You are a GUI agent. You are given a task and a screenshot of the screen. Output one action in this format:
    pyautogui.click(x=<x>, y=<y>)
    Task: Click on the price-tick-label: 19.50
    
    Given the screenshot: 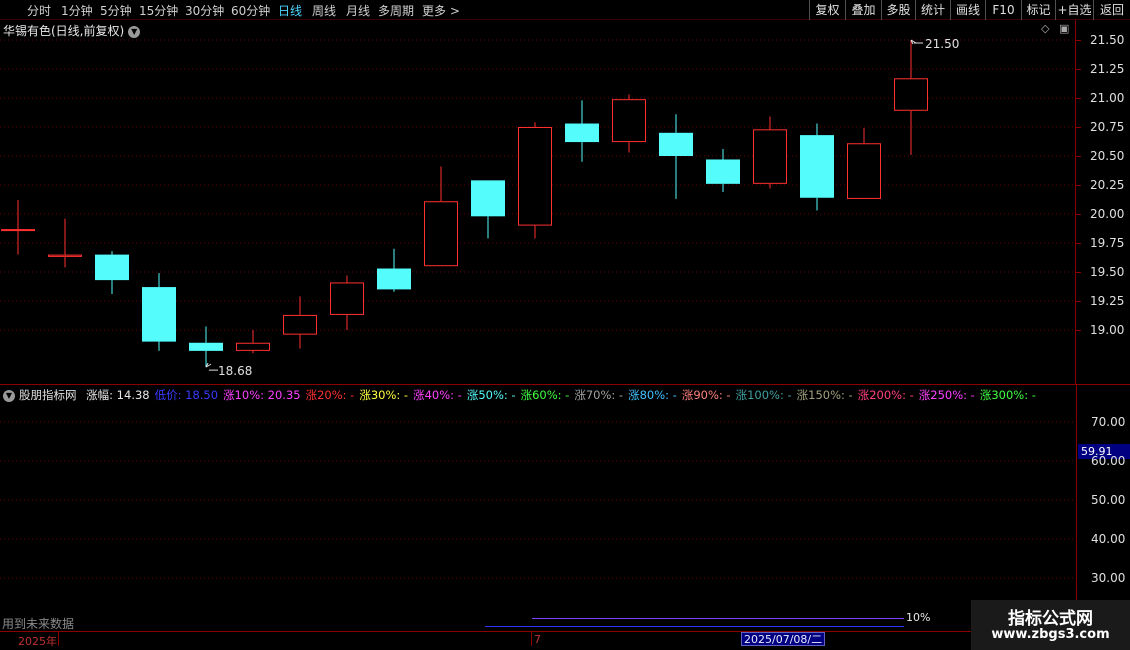 What is the action you would take?
    pyautogui.click(x=1107, y=272)
    